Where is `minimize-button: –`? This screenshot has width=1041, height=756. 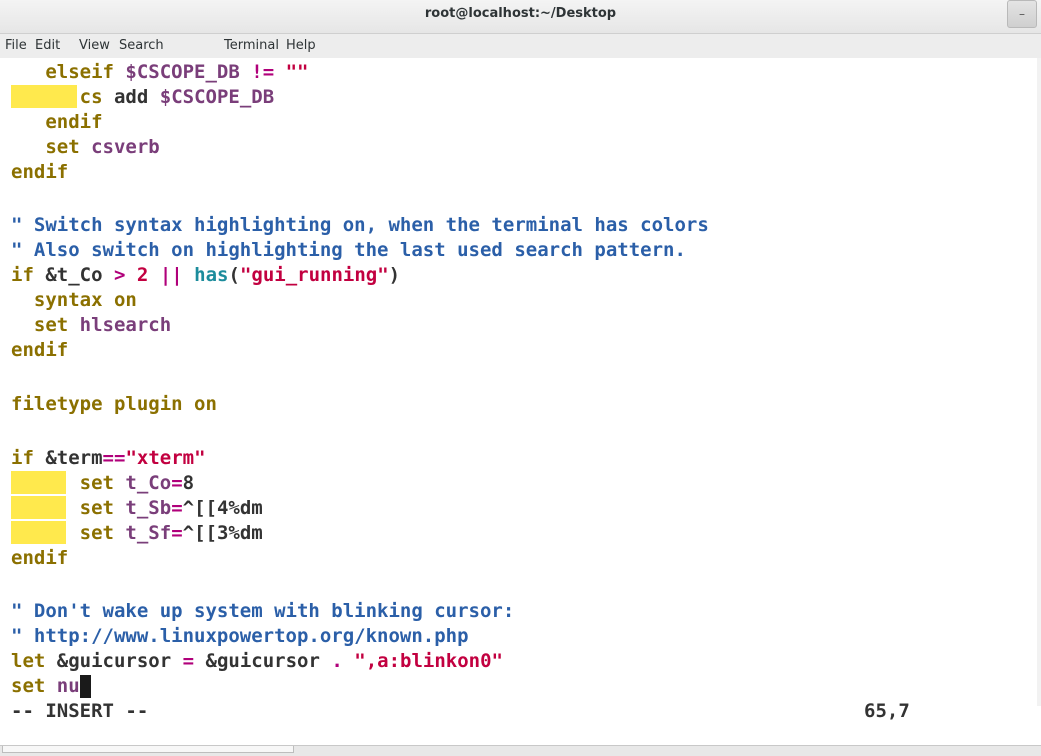
minimize-button: – is located at coordinates (1022, 14).